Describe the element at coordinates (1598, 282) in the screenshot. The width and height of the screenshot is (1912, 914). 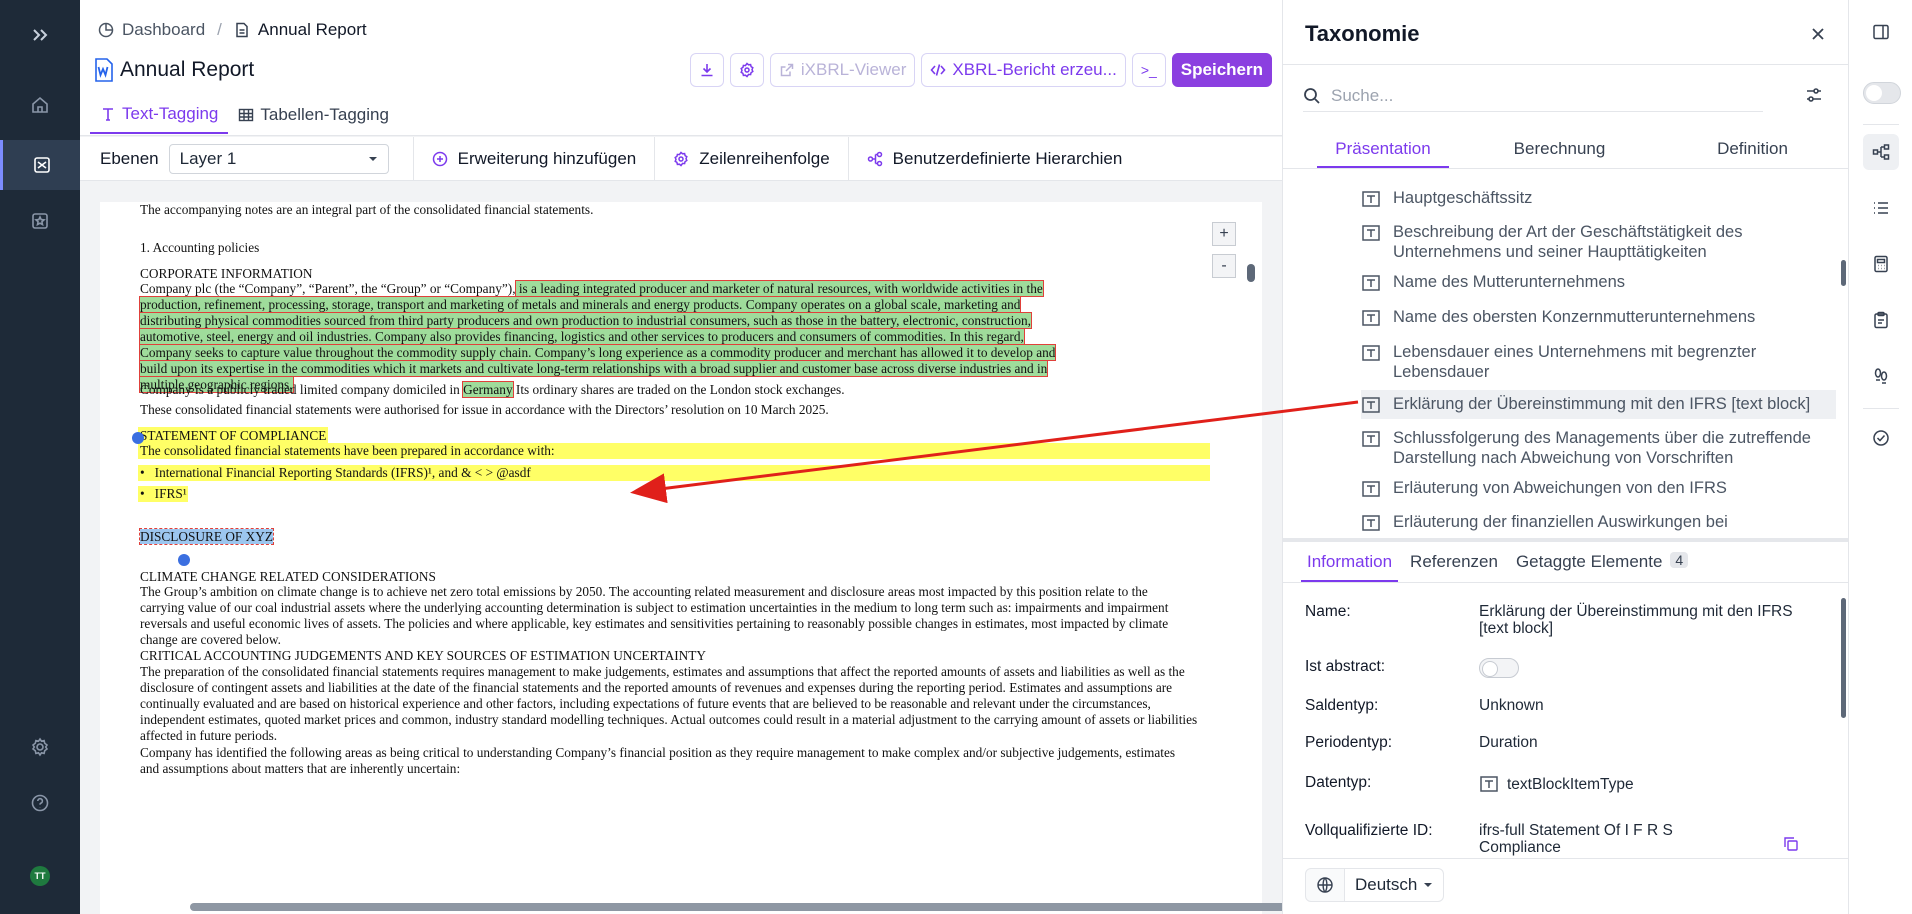
I see `tree-item: Name des Mutterunternehmens` at that location.